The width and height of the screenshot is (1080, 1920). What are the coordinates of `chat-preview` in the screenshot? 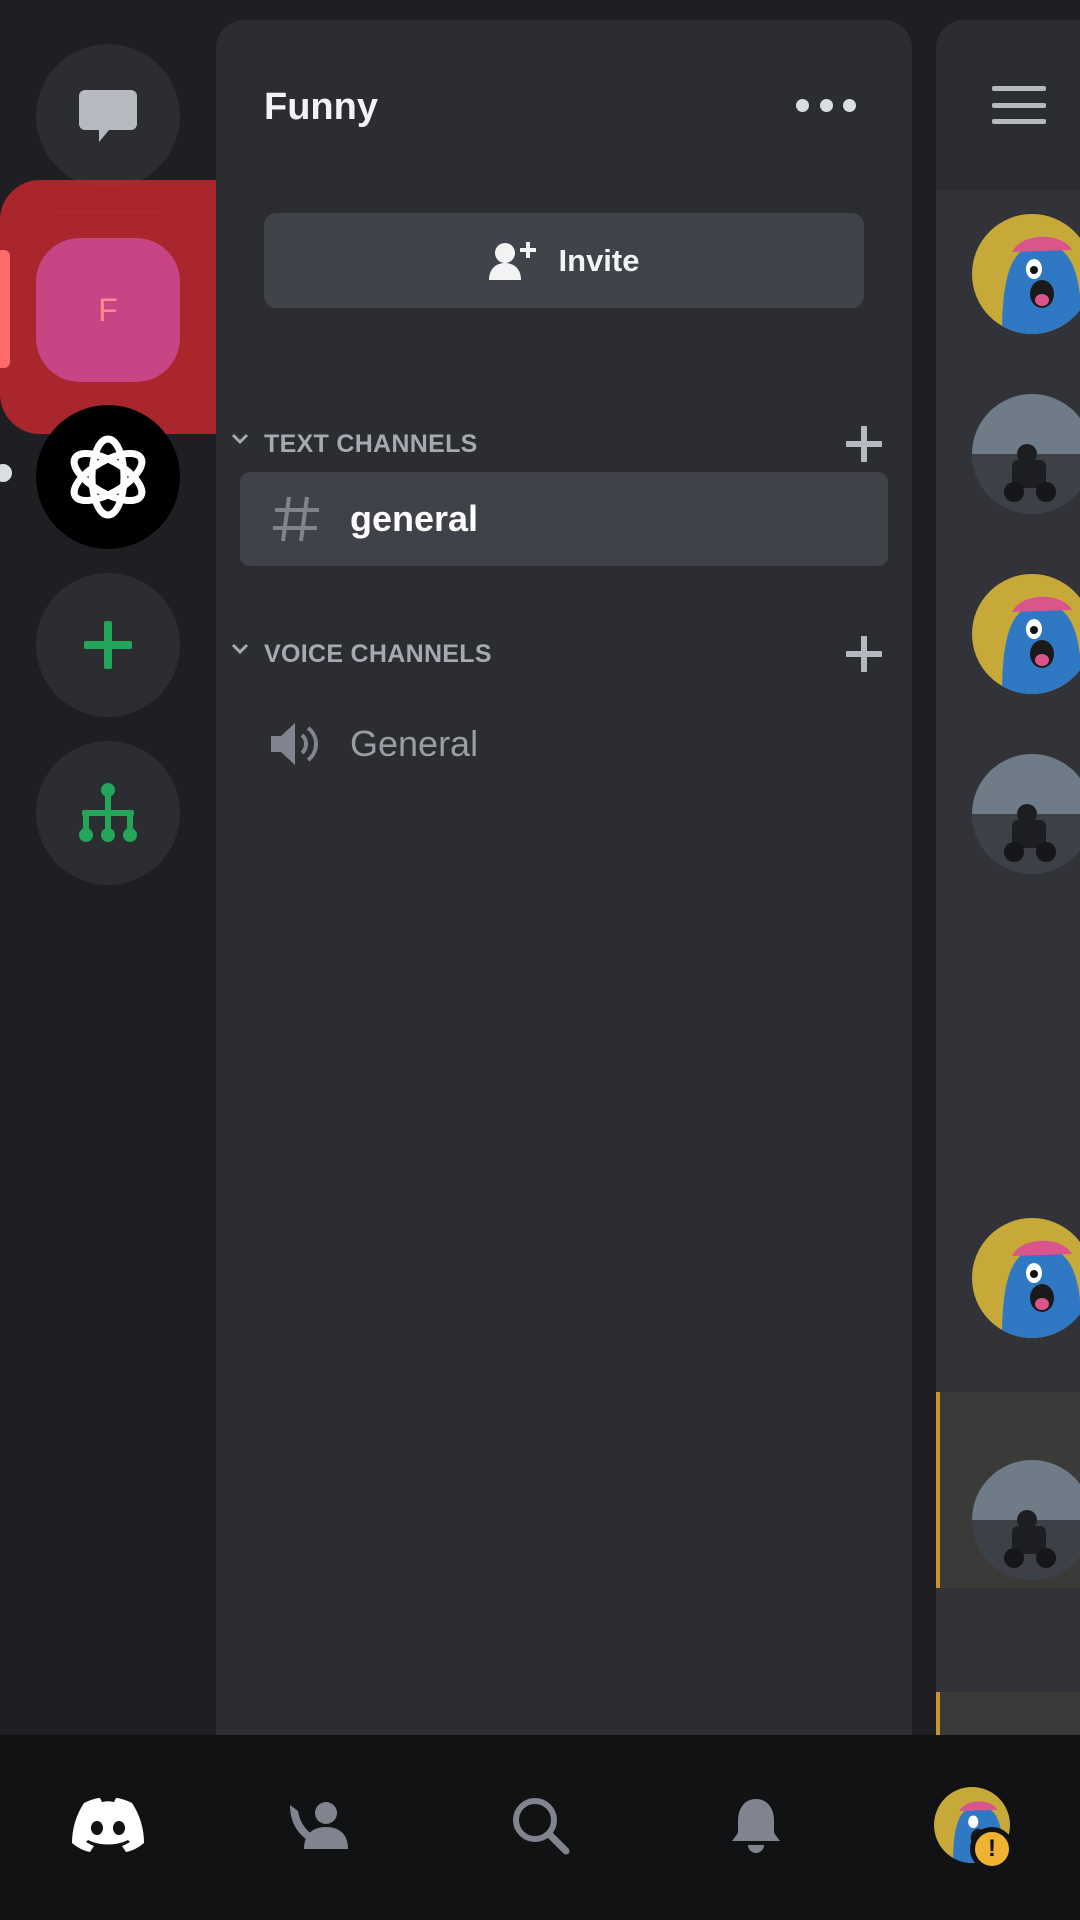 It's located at (1008, 877).